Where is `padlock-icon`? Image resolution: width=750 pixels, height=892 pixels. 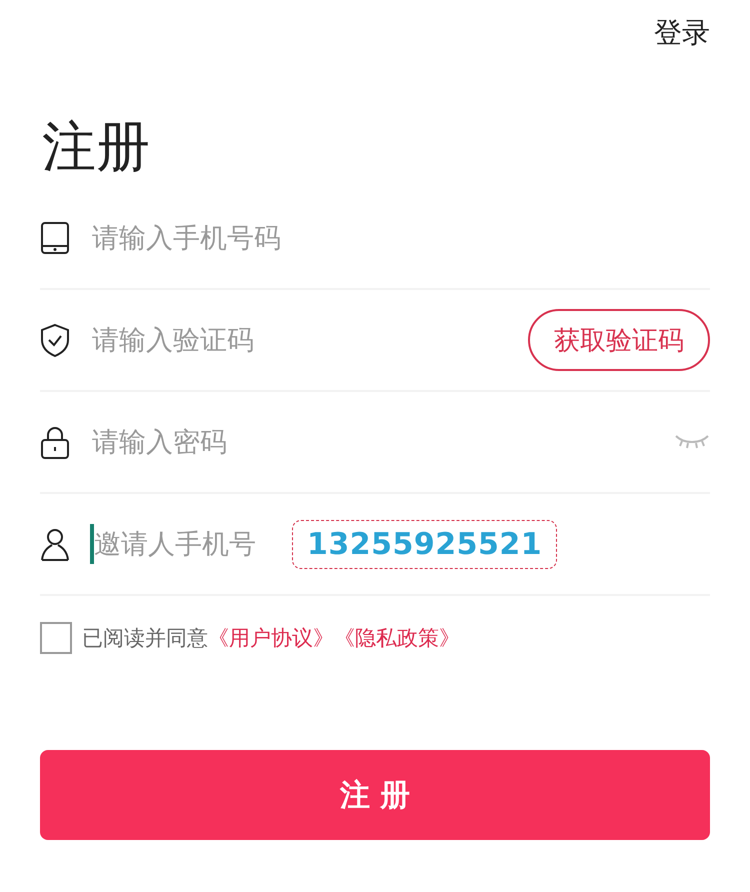 padlock-icon is located at coordinates (55, 442).